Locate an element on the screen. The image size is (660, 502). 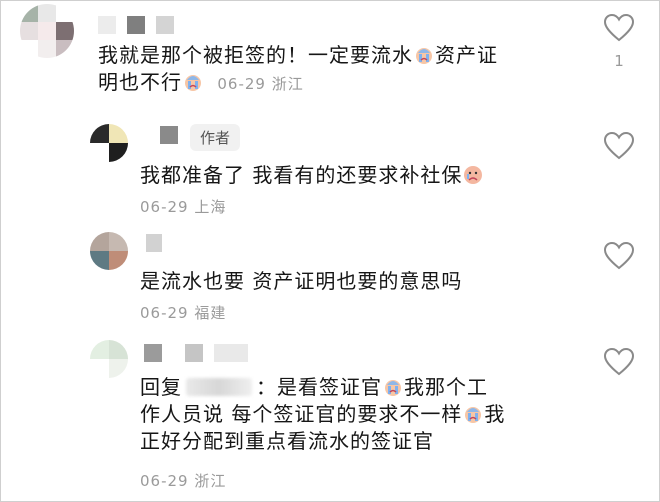
comment-text-part: 我就是那个被拒签的！一定要流水 is located at coordinates (255, 55).